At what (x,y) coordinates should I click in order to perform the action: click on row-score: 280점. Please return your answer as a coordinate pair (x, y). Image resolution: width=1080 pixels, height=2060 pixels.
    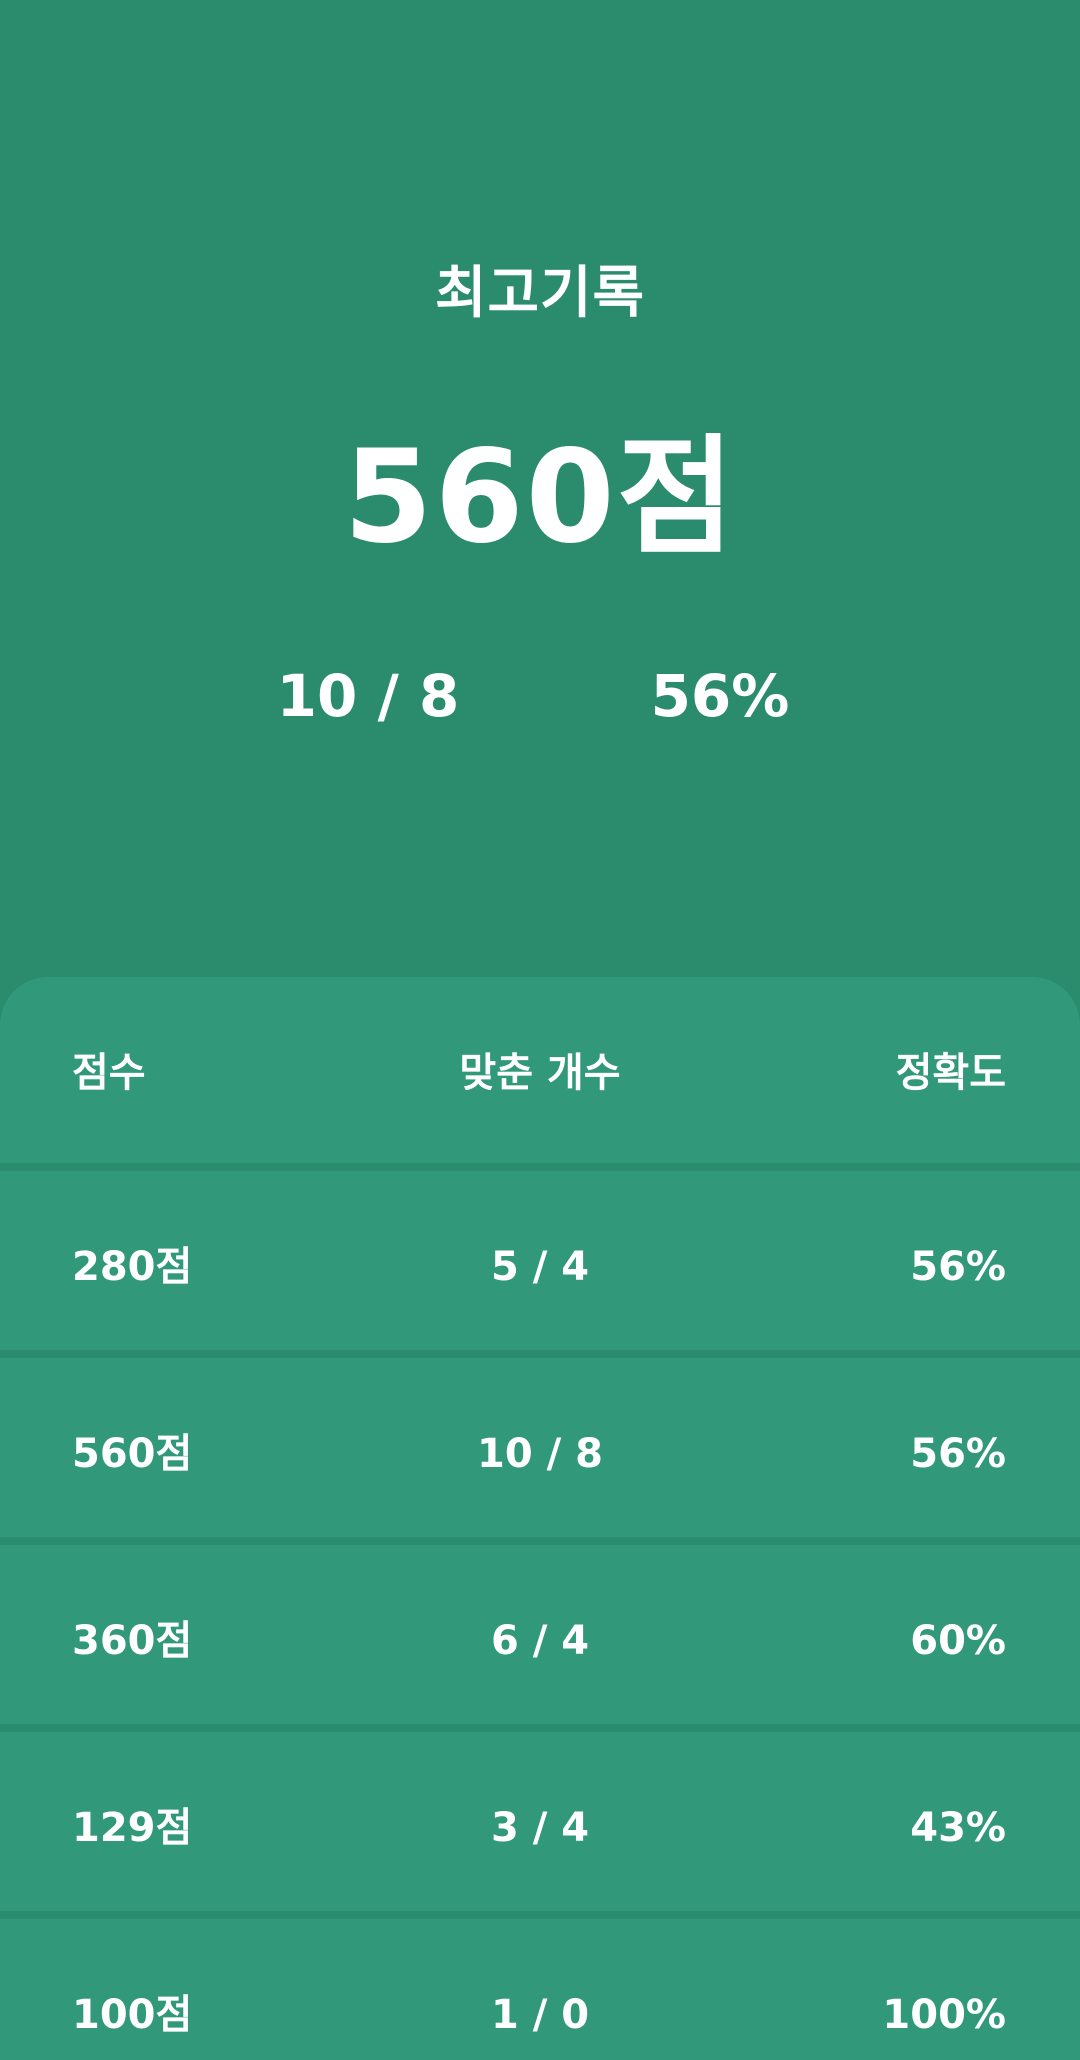
    Looking at the image, I should click on (132, 1267).